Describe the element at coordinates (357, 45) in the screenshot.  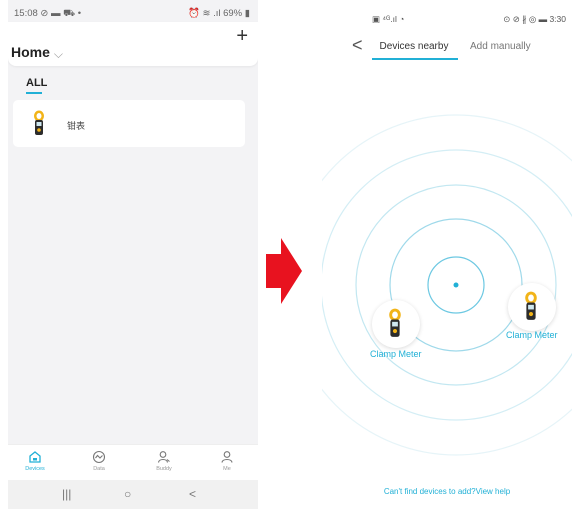
I see `back-icon: <` at that location.